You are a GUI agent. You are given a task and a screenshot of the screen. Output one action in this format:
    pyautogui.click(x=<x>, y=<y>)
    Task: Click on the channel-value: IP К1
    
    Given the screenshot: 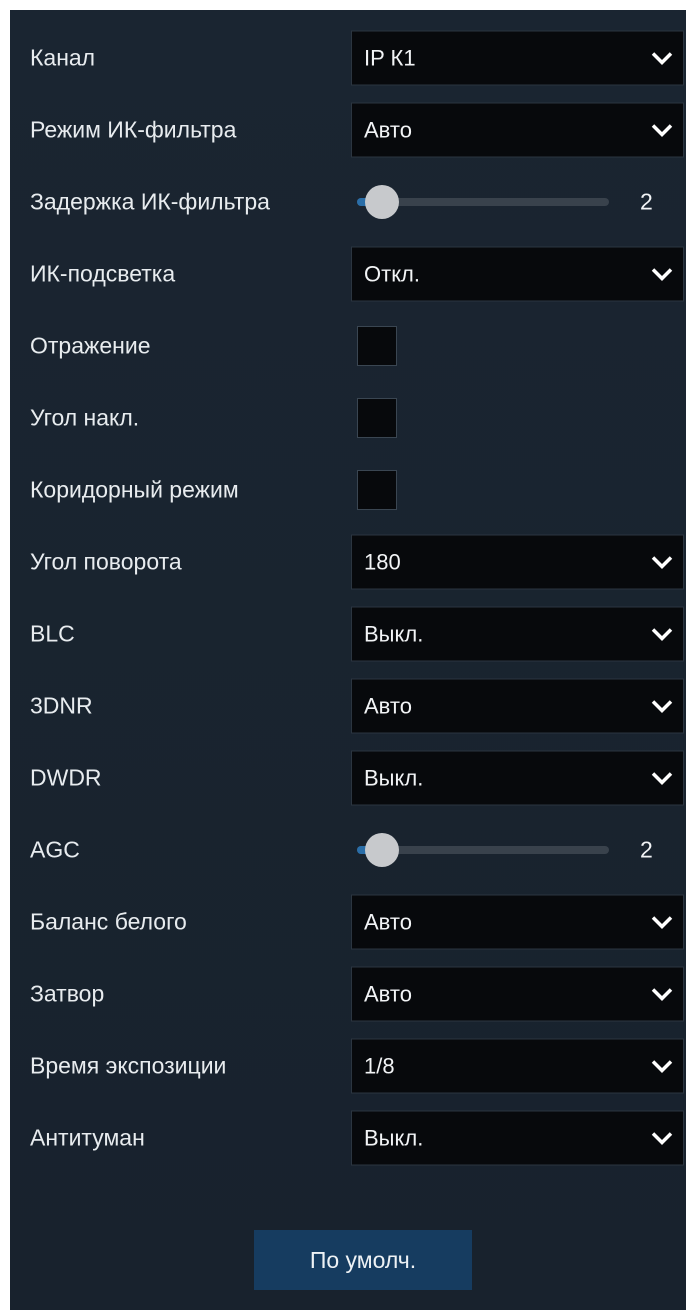 What is the action you would take?
    pyautogui.click(x=390, y=57)
    